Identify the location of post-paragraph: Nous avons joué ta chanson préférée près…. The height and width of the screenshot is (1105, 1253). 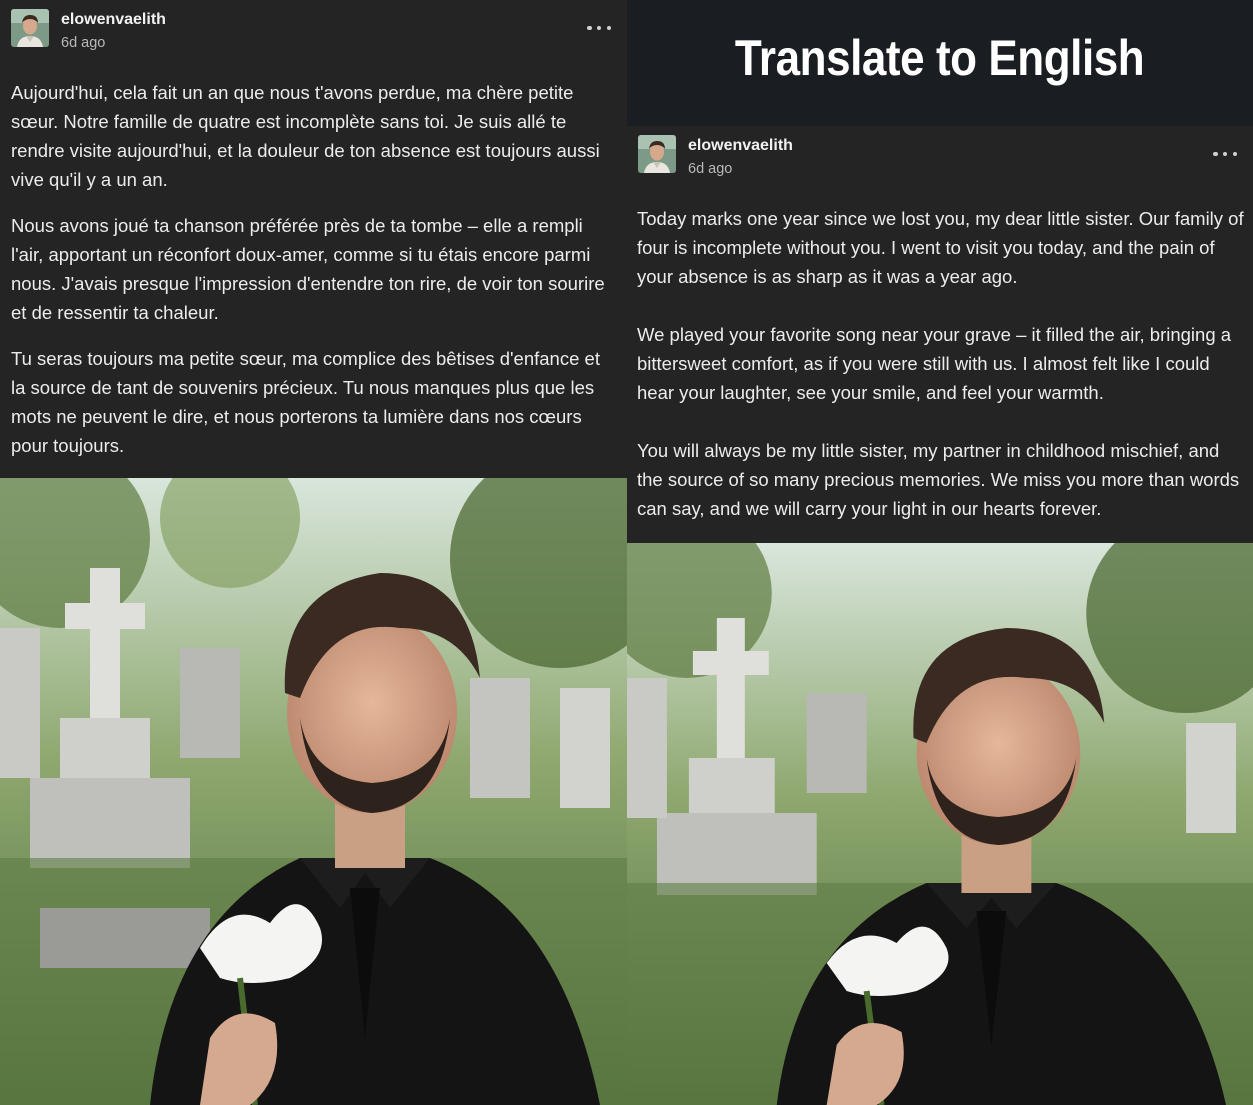
(308, 269).